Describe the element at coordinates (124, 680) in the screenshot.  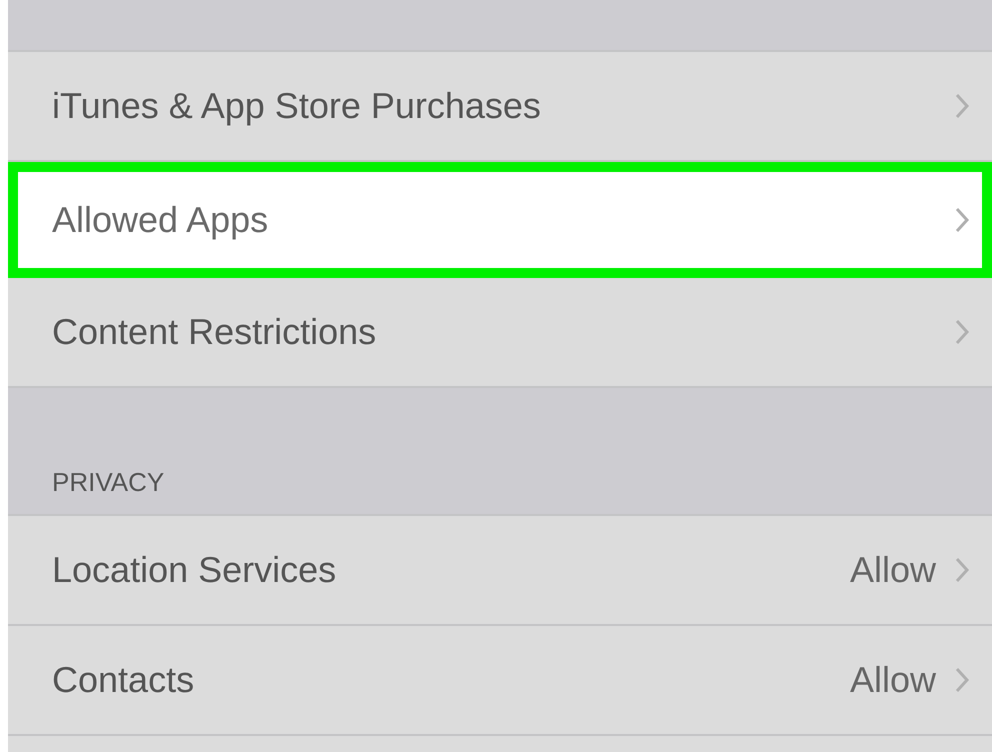
I see `row-label: Contacts` at that location.